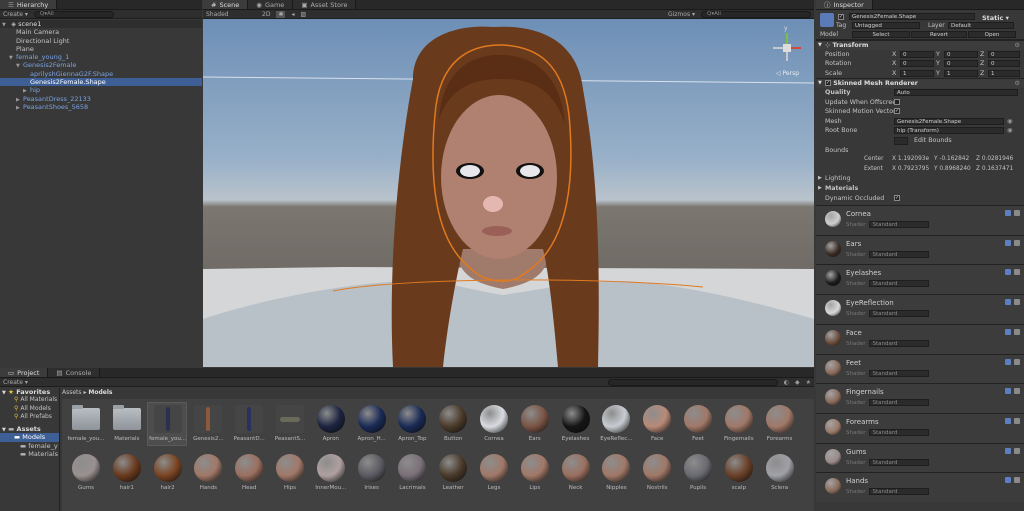  I want to click on material-item: Face Shader Standard, so click(920, 338).